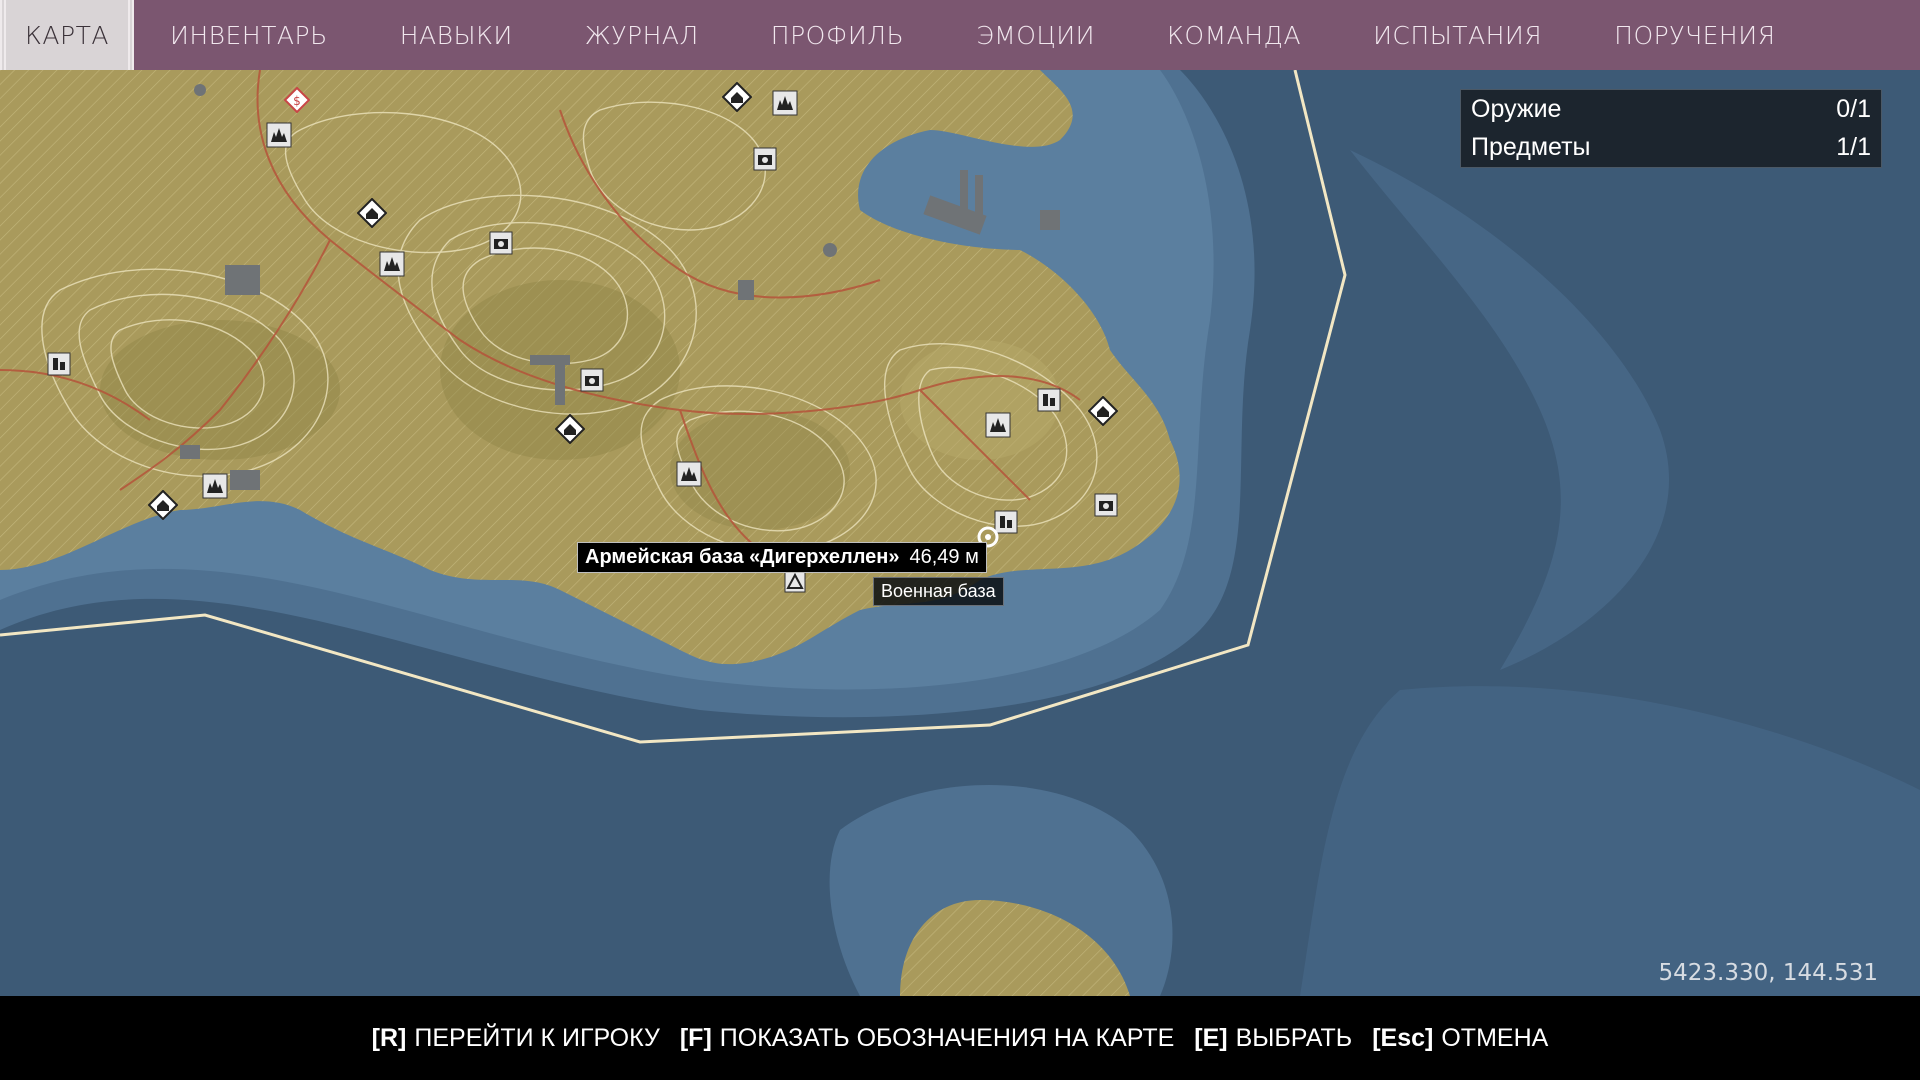 The height and width of the screenshot is (1080, 1920). I want to click on tab-emotes: ЭМОЦИИ, so click(1035, 35).